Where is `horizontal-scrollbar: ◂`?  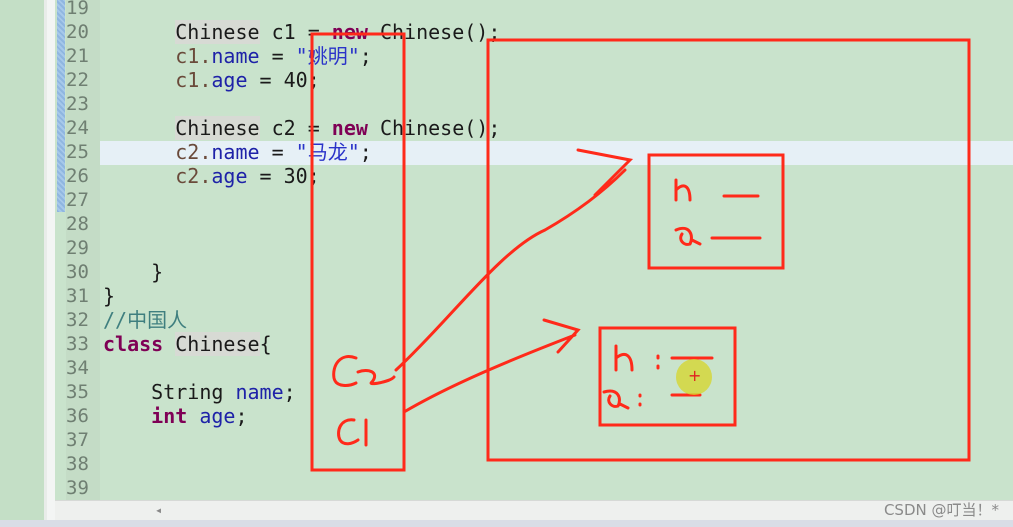
horizontal-scrollbar: ◂ is located at coordinates (534, 510).